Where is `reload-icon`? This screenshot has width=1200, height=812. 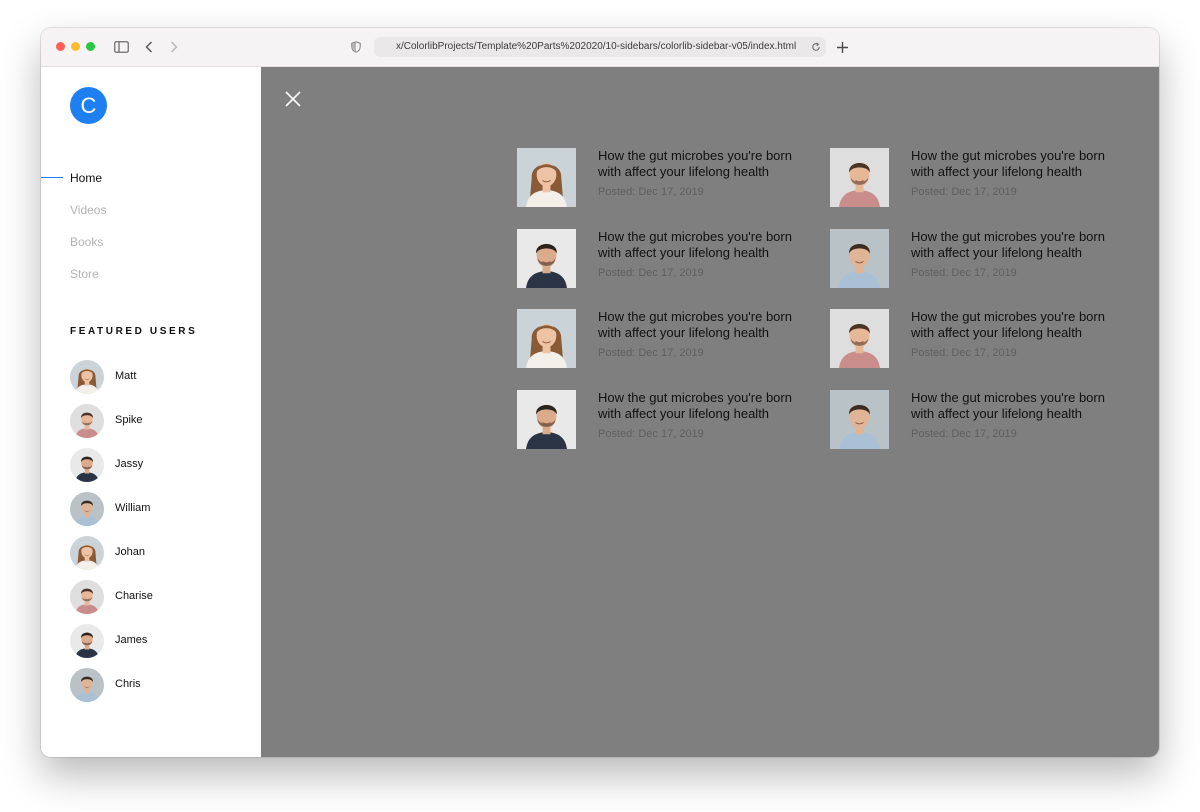 reload-icon is located at coordinates (816, 47).